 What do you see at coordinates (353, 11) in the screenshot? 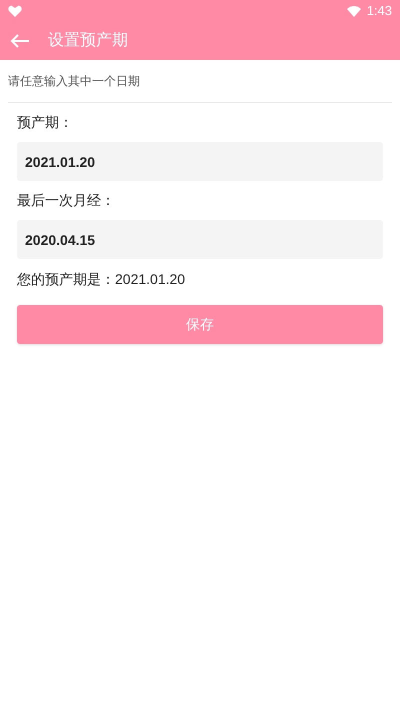
I see `wifi-icon` at bounding box center [353, 11].